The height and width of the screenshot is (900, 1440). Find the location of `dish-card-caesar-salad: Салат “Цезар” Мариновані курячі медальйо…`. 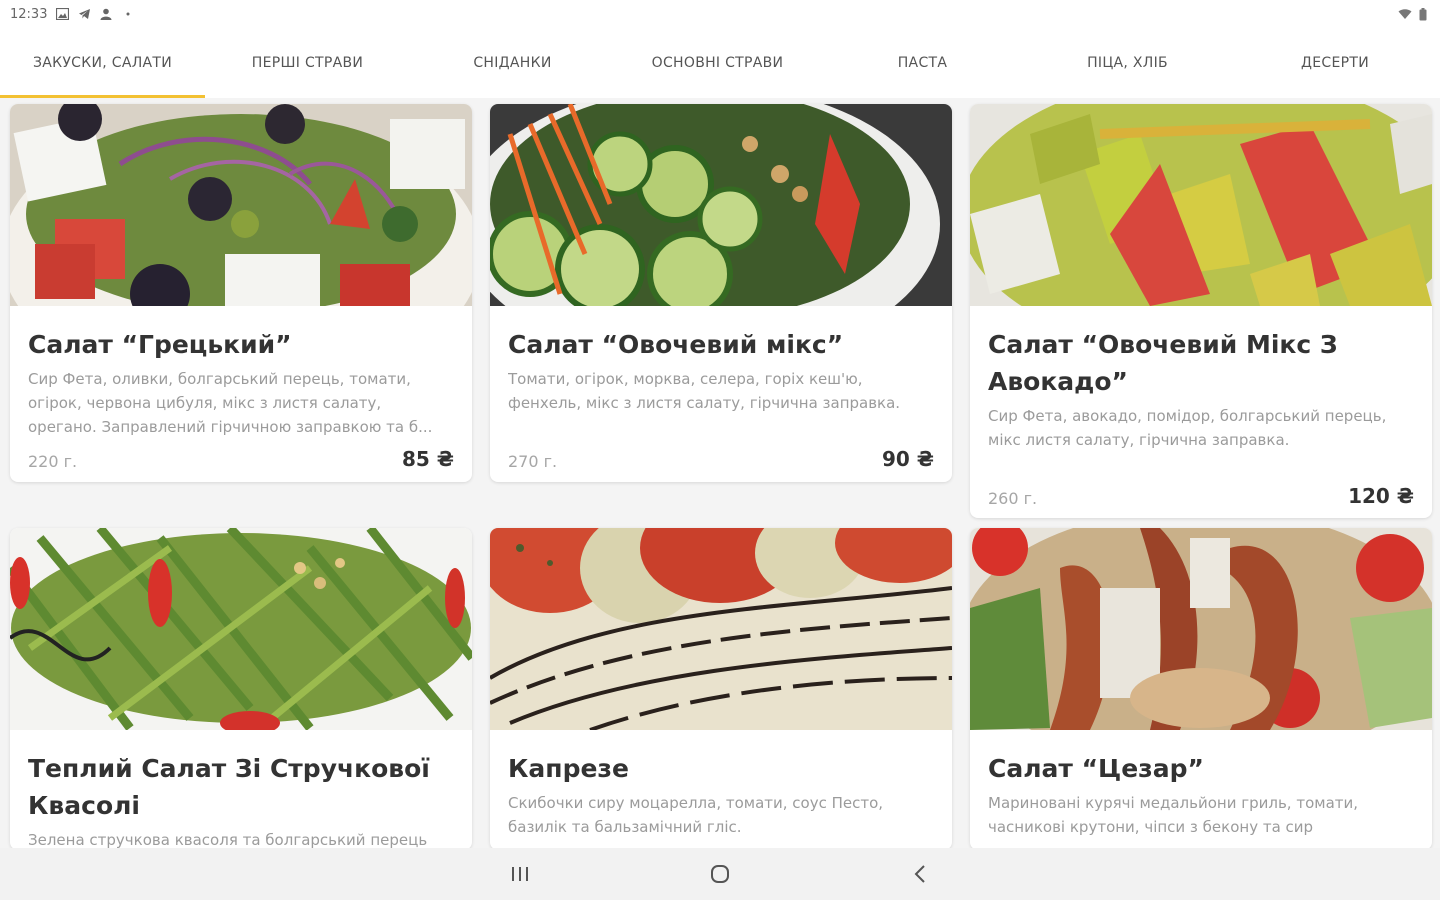

dish-card-caesar-salad: Салат “Цезар” Мариновані курячі медальйо… is located at coordinates (1201, 688).